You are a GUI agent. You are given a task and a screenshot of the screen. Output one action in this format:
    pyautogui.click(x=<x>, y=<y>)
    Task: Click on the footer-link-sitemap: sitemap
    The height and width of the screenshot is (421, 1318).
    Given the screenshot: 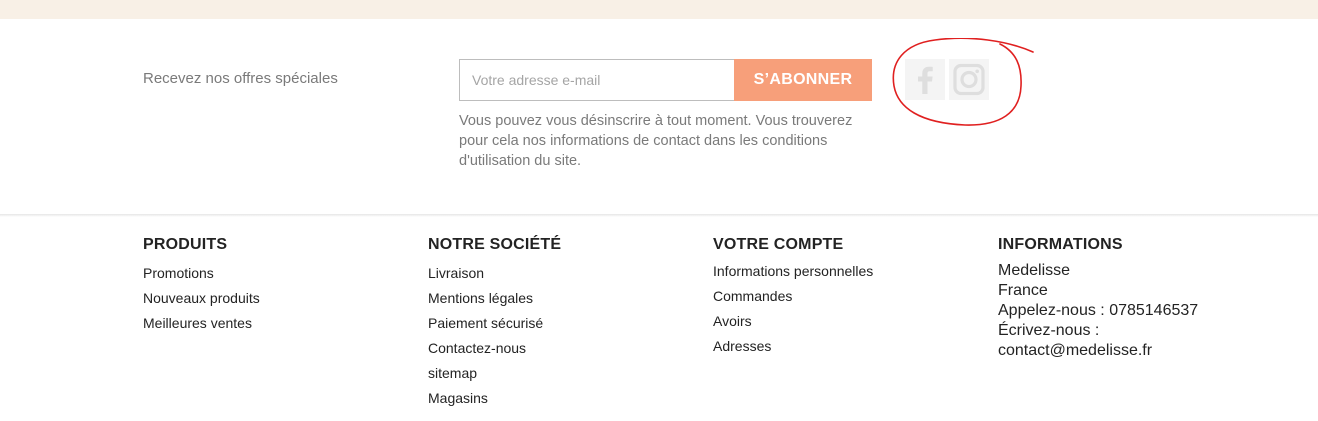 What is the action you would take?
    pyautogui.click(x=494, y=375)
    